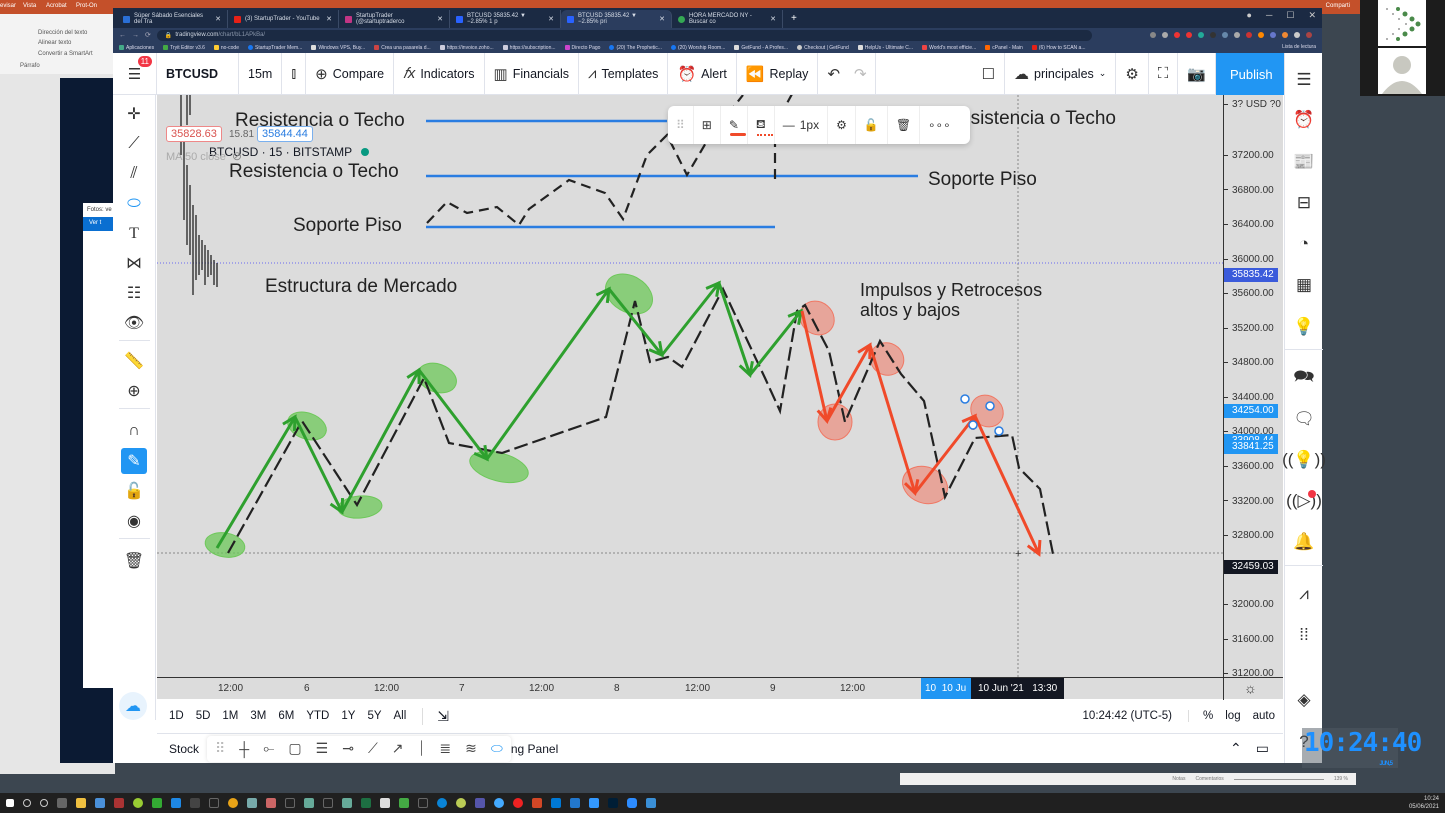 The image size is (1445, 813). Describe the element at coordinates (122, 35) in the screenshot. I see `back-icon: ←` at that location.